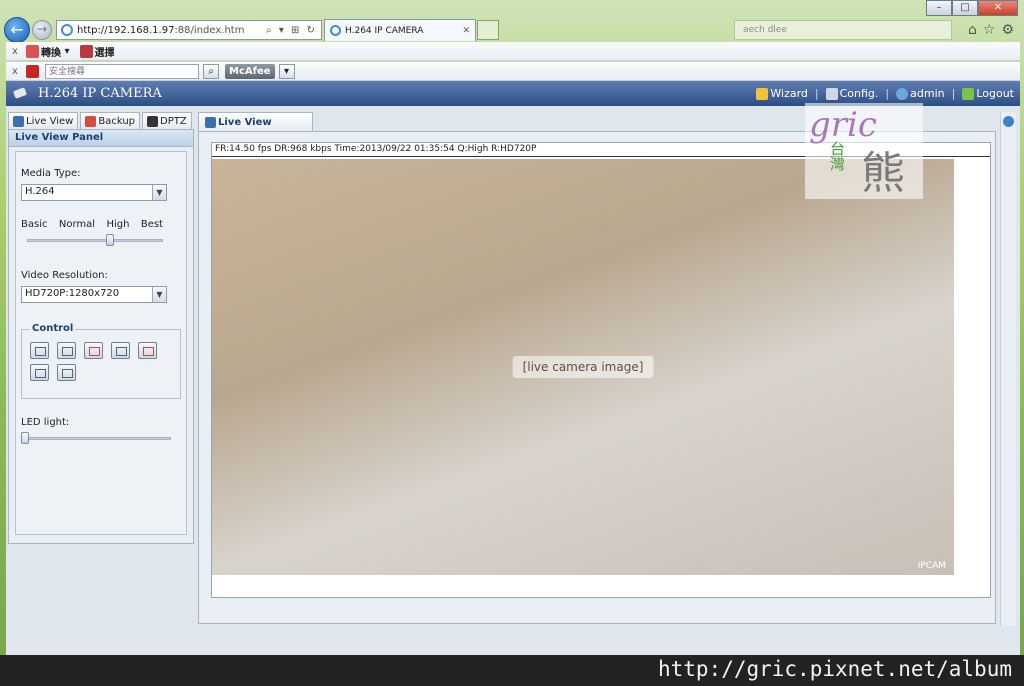 This screenshot has width=1024, height=686. Describe the element at coordinates (837, 156) in the screenshot. I see `watermark-text-2: 台灣` at that location.